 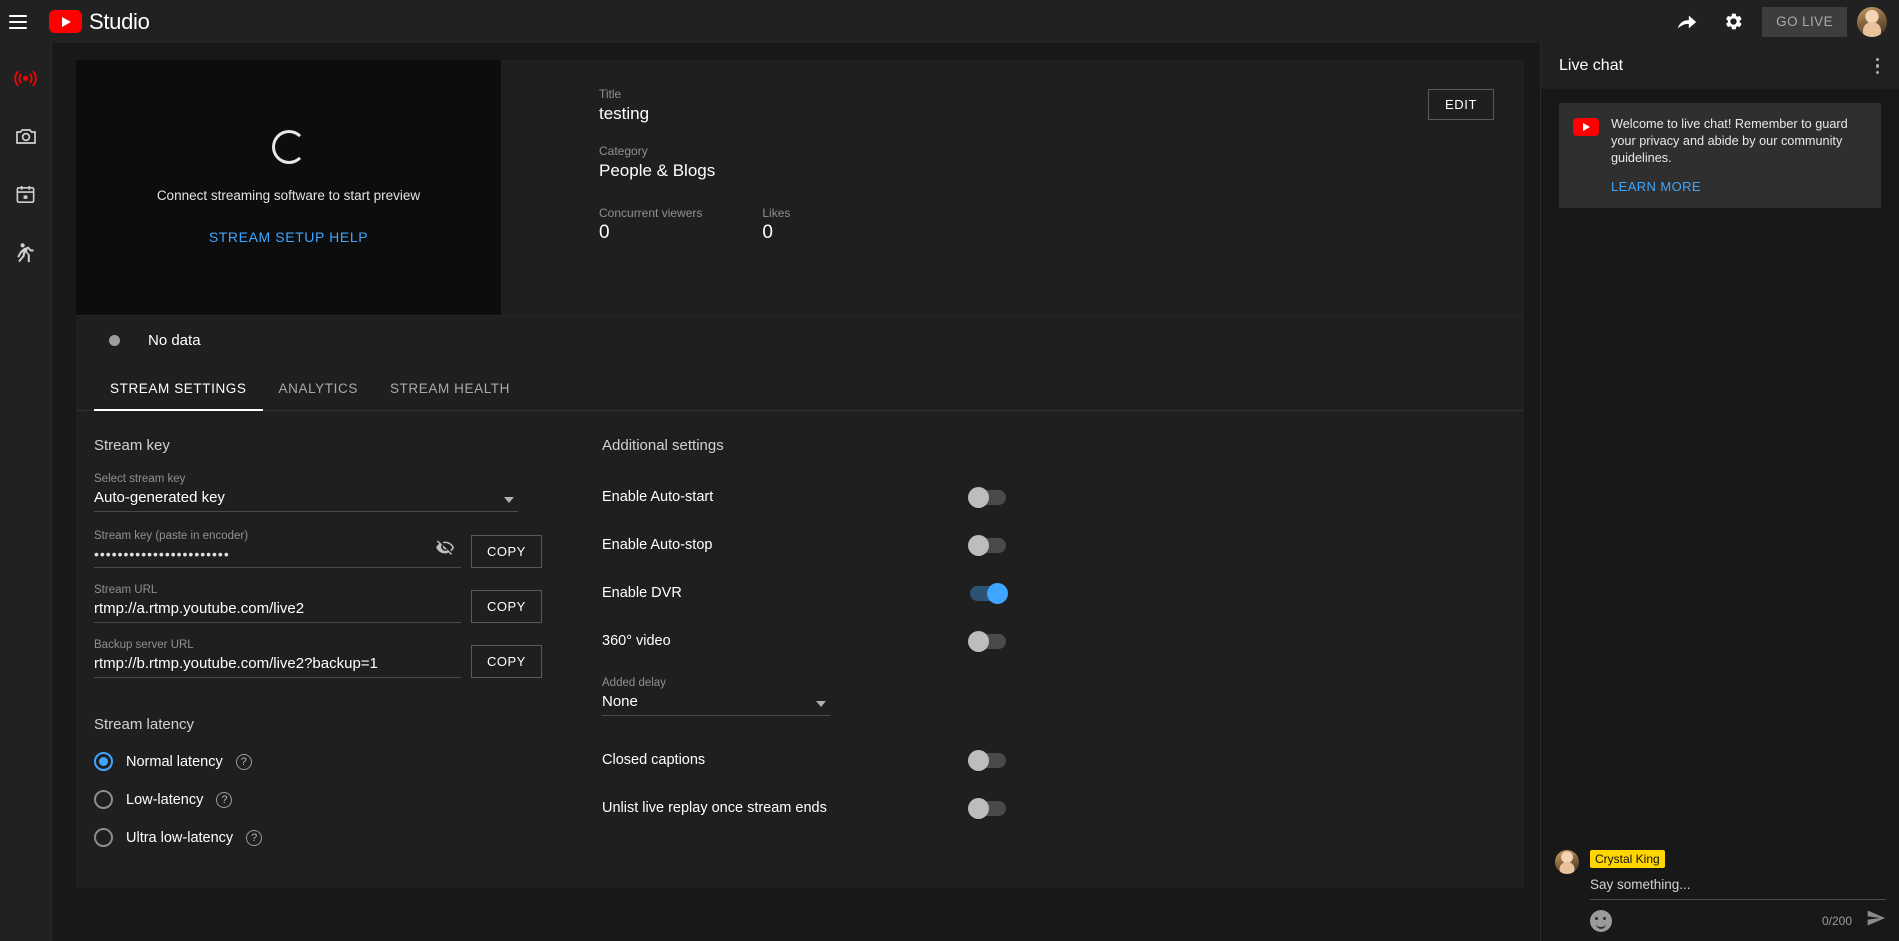 What do you see at coordinates (162, 554) in the screenshot?
I see `stream-key-value: •••••••••••••••••••••••` at bounding box center [162, 554].